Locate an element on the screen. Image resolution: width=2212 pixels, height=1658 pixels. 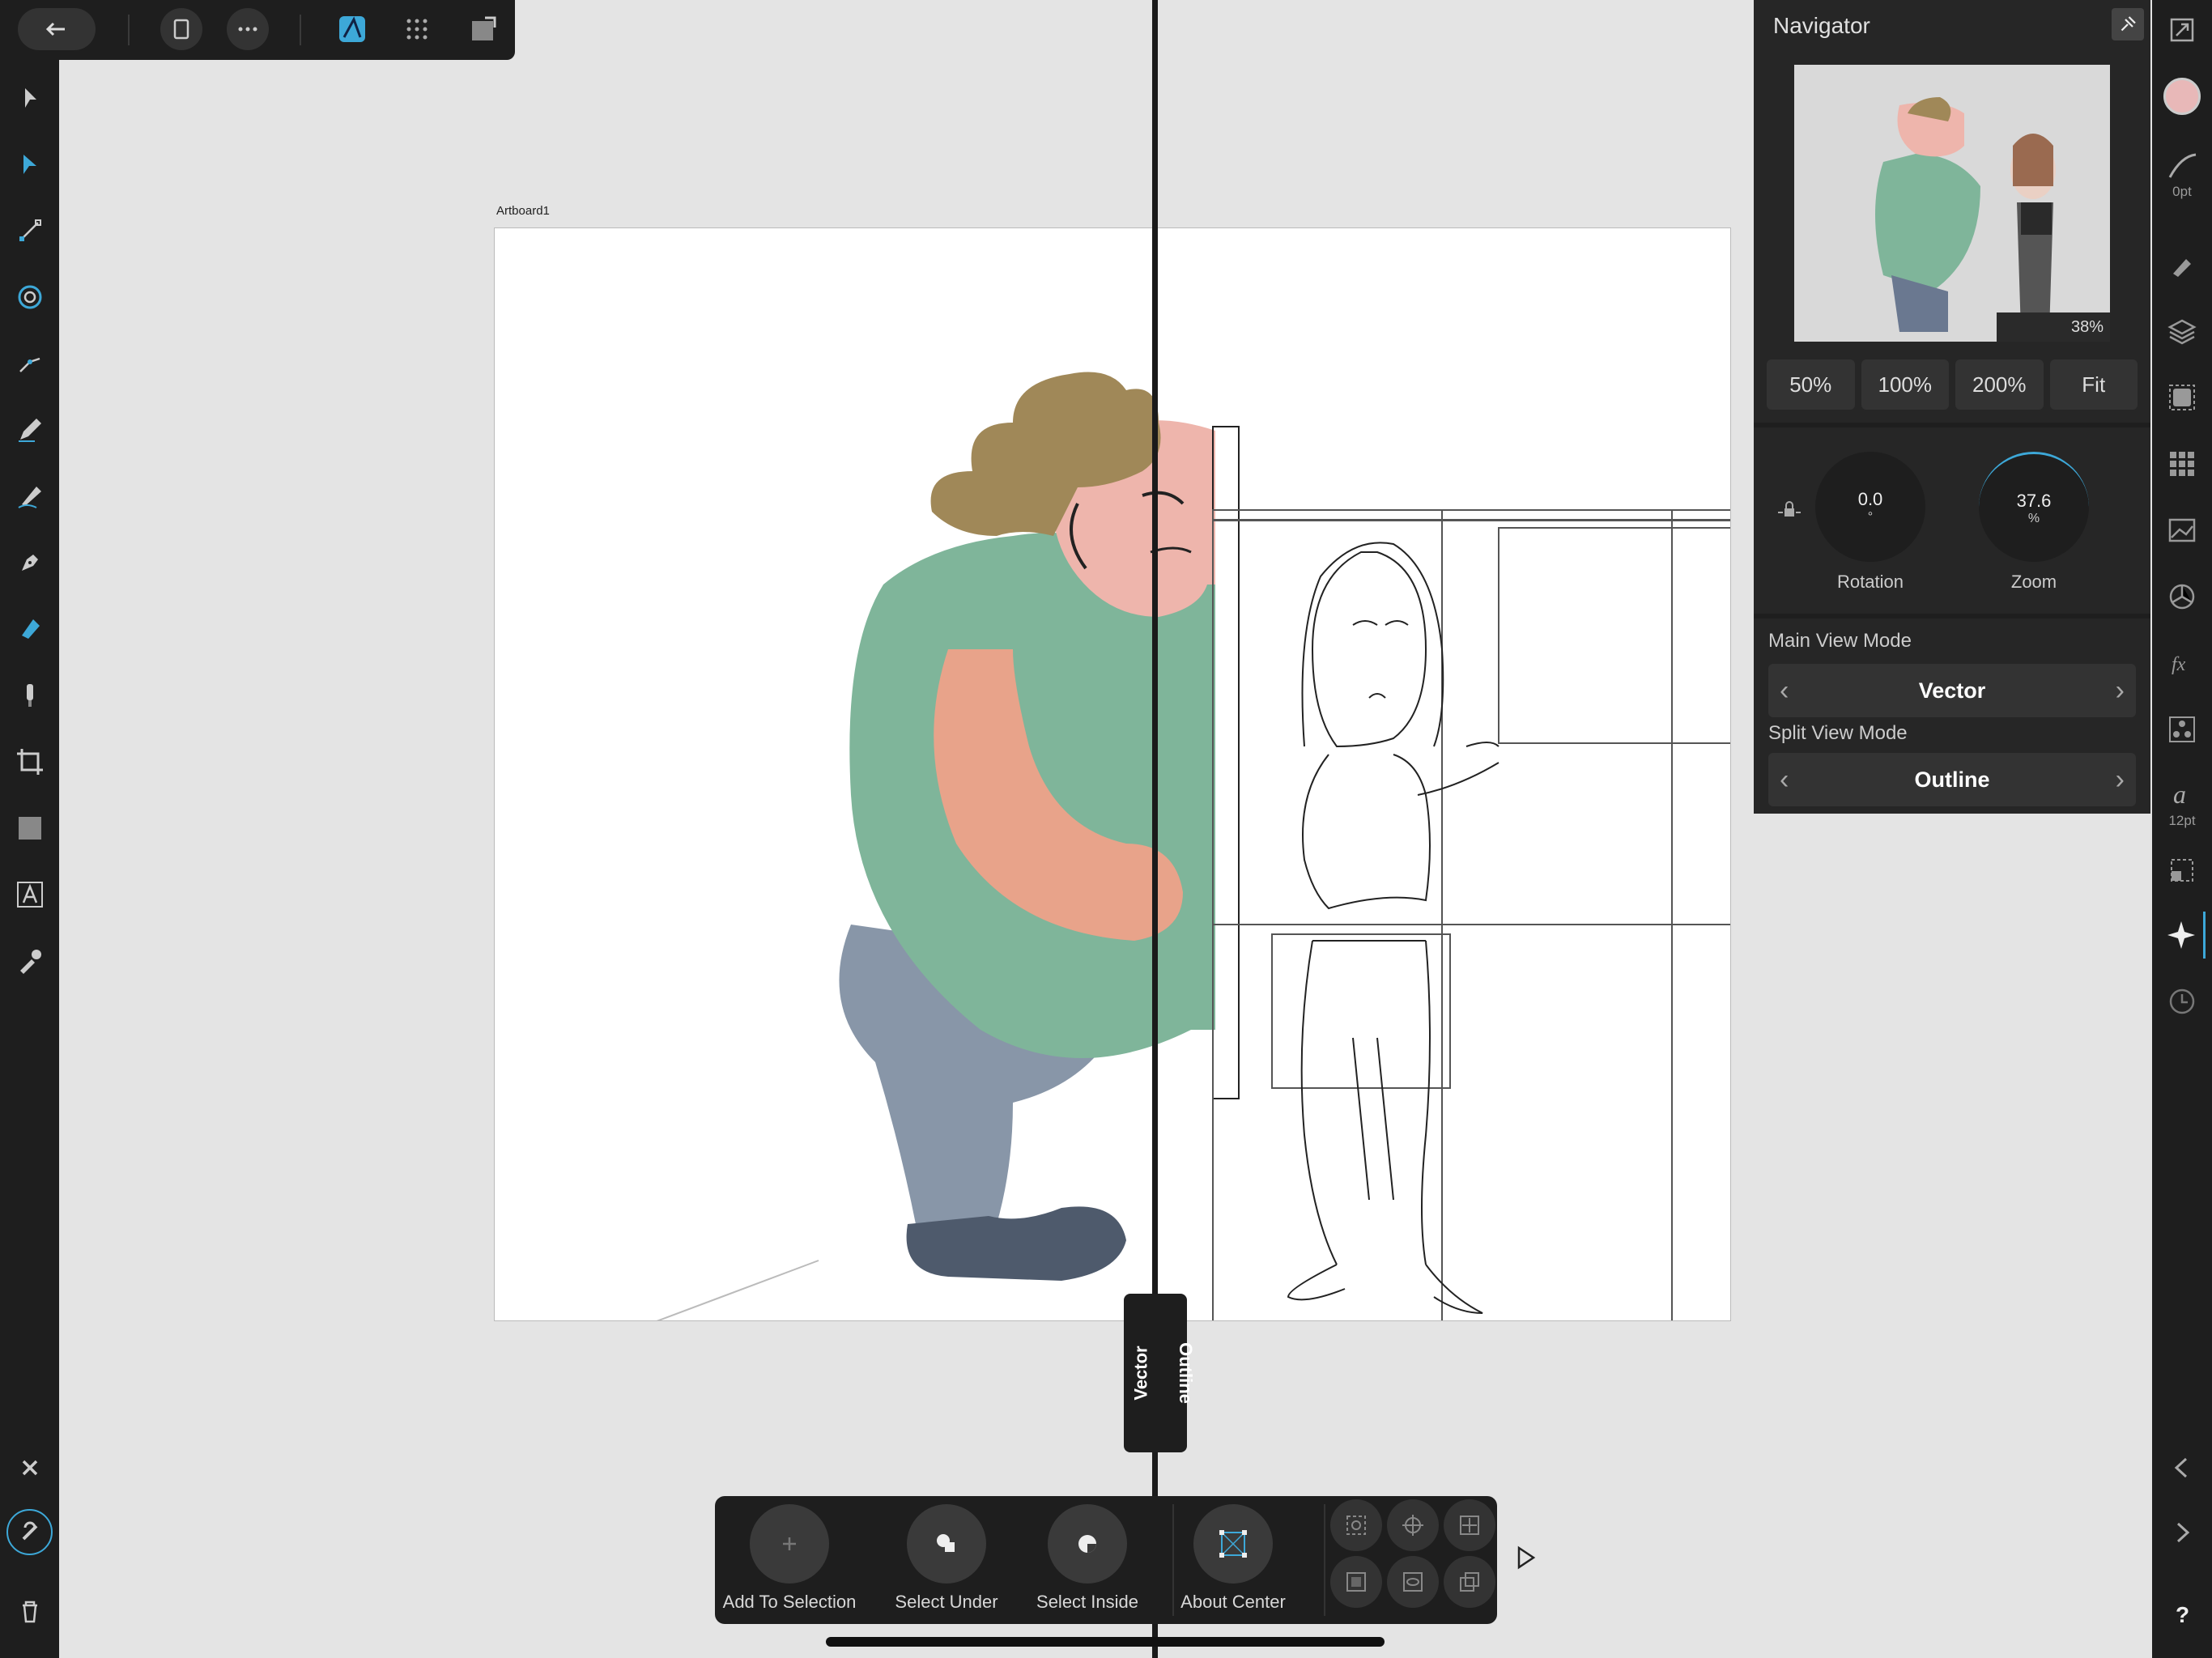
assistant-button is located at coordinates (30, 1532).